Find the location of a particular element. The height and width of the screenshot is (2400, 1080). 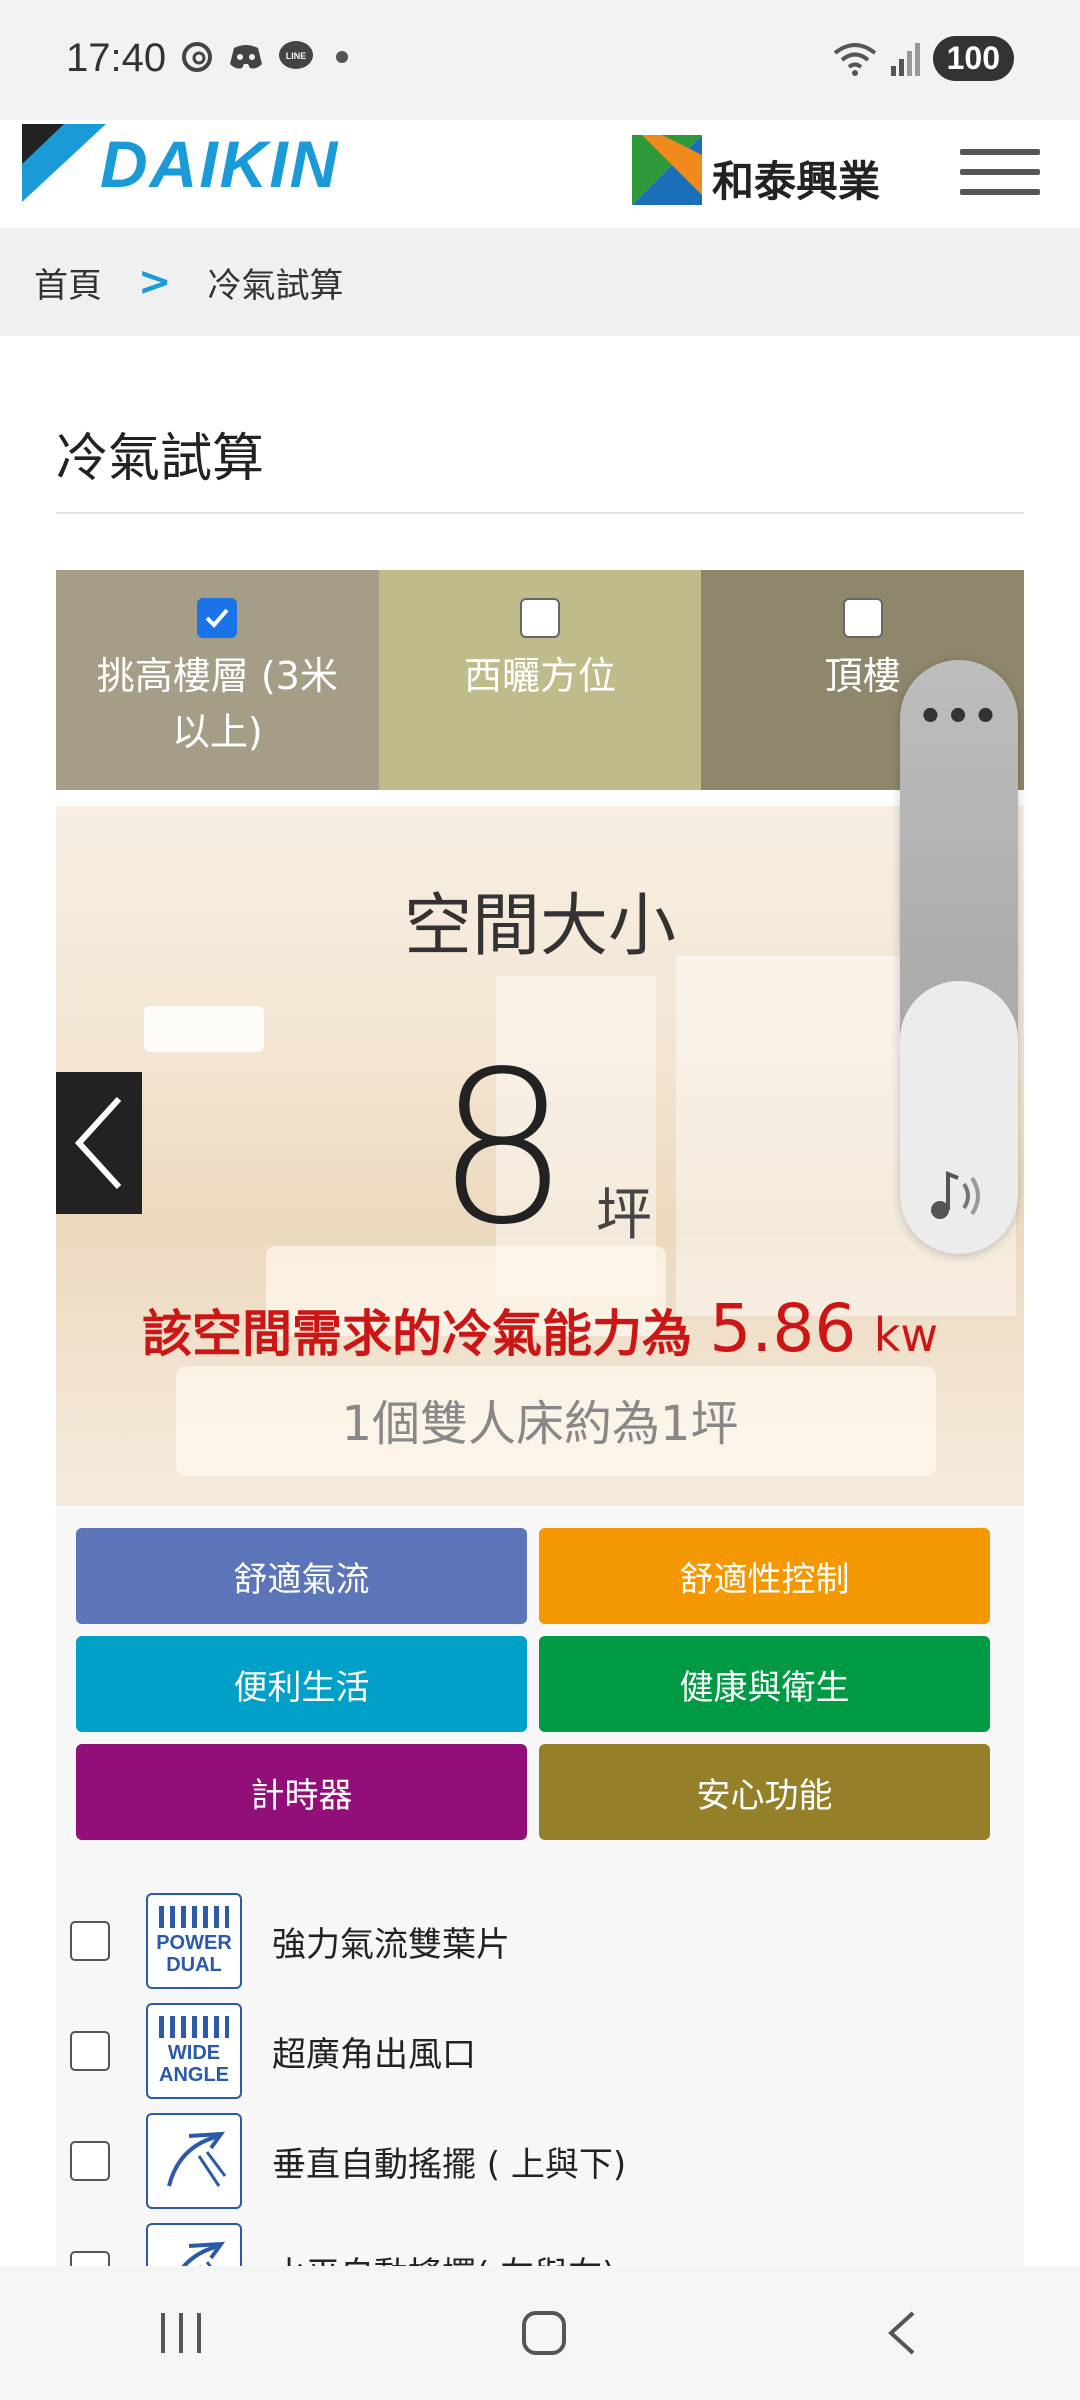

line-icon: LINE is located at coordinates (296, 55).